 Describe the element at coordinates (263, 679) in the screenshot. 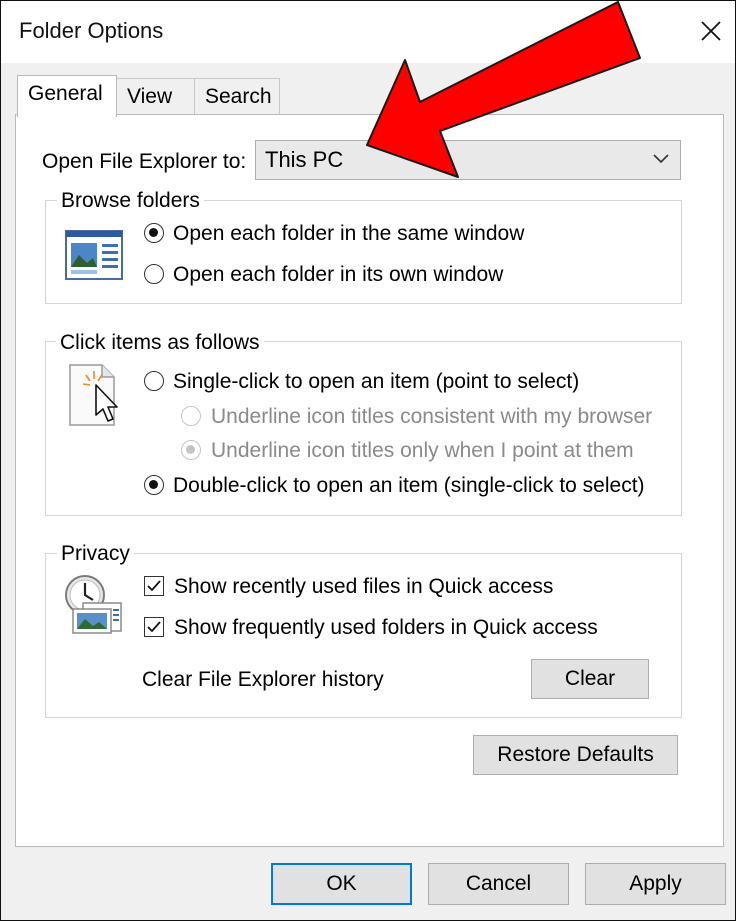

I see `clear-history-label: Clear File Explorer history` at that location.